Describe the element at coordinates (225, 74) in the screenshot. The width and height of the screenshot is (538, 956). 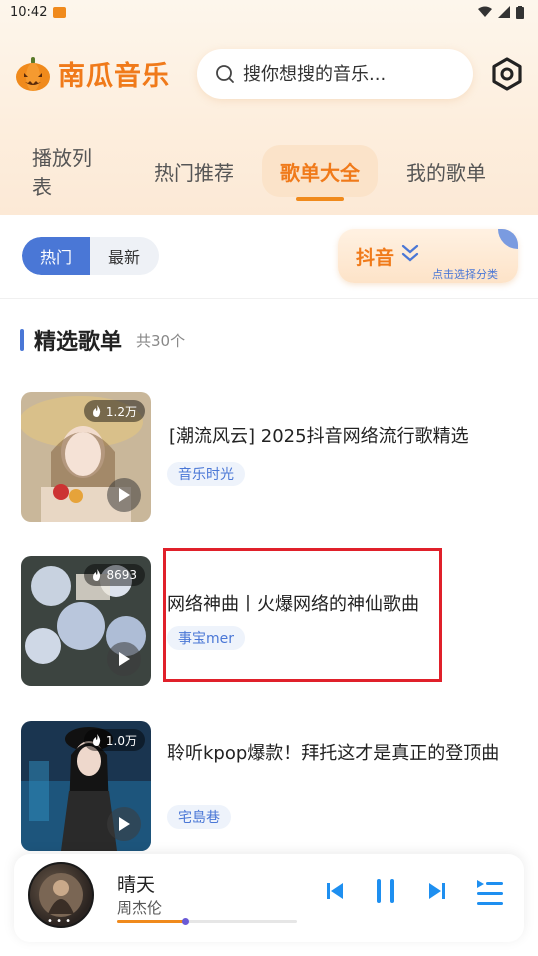
I see `search-icon` at that location.